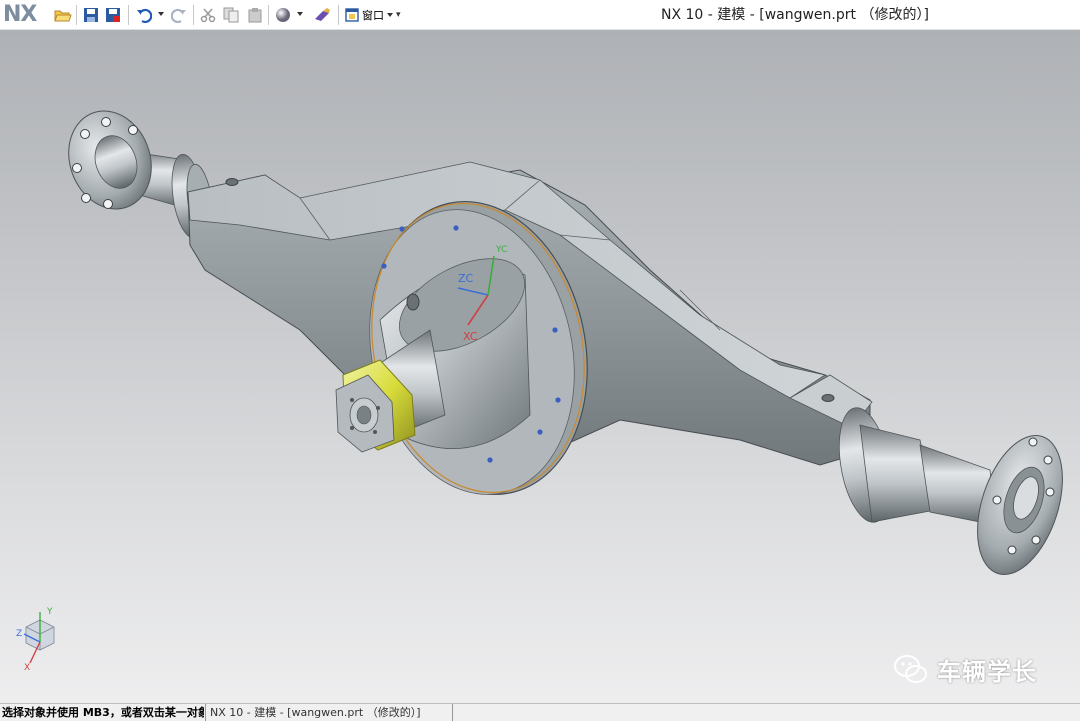 This screenshot has height=721, width=1080. I want to click on window-menu-label: 窗口, so click(373, 15).